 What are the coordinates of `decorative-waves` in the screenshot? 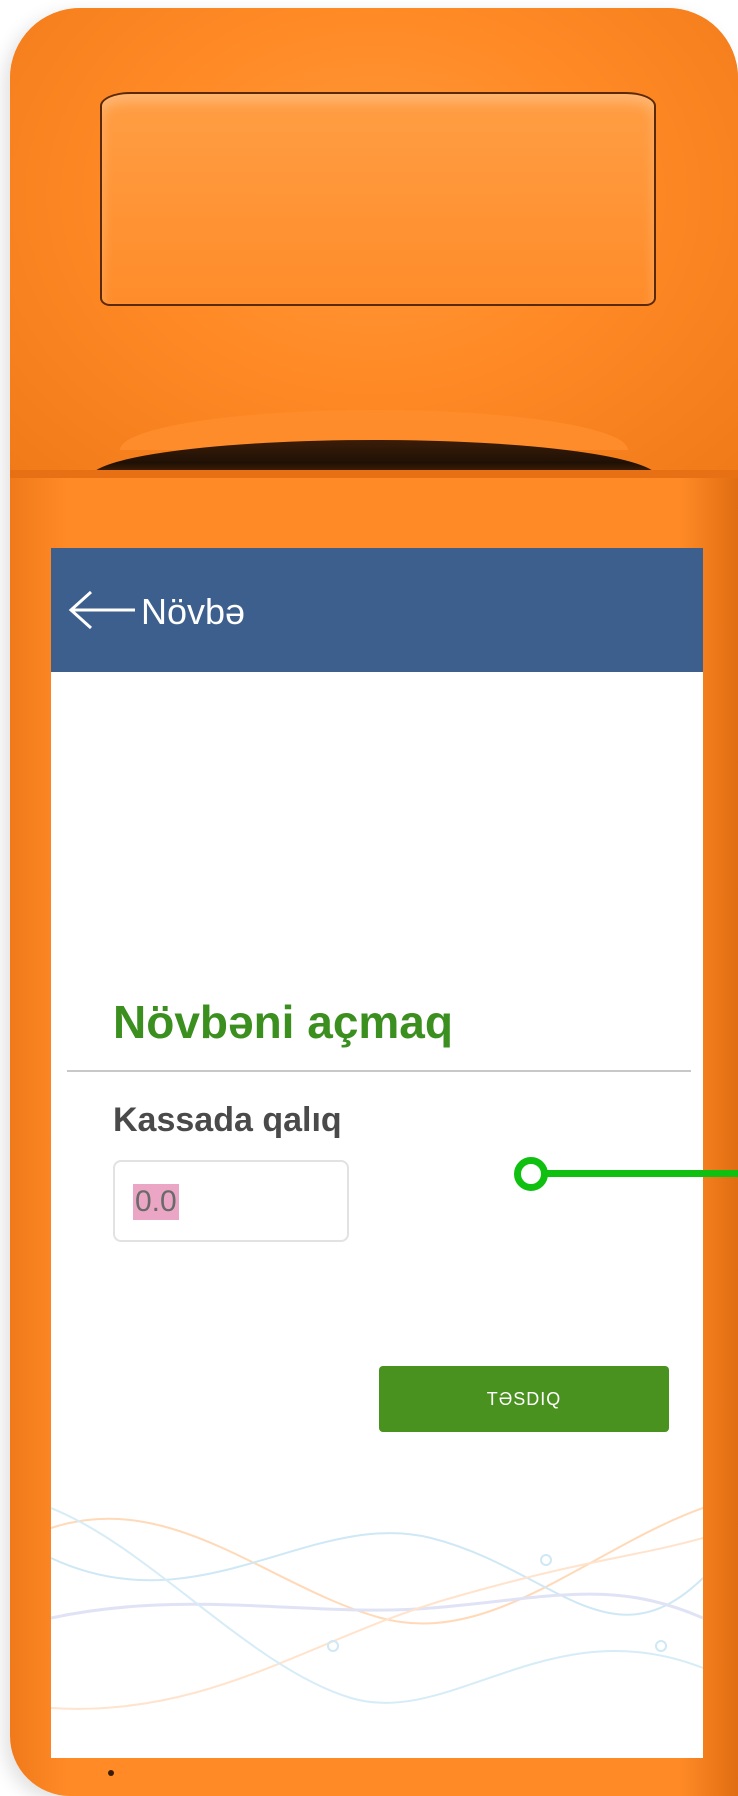 It's located at (377, 1608).